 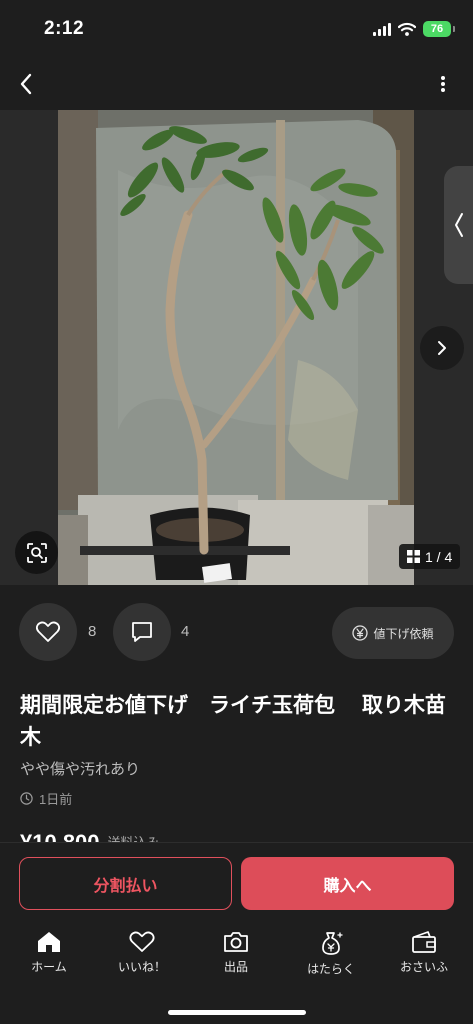 I want to click on tab-sell: 出品, so click(x=236, y=952).